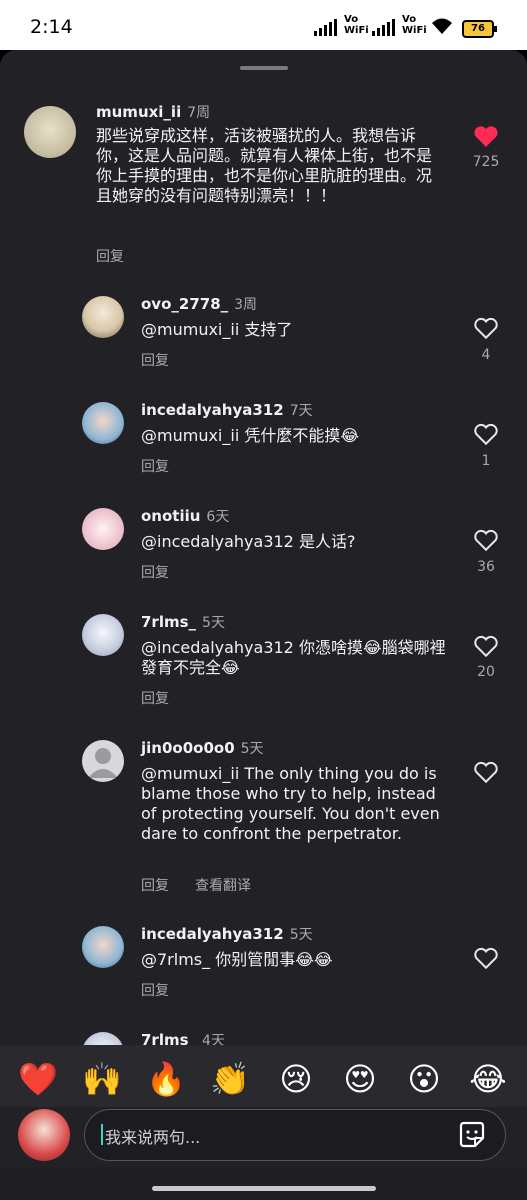 The image size is (527, 1200). Describe the element at coordinates (486, 162) in the screenshot. I see `like-count: 725` at that location.